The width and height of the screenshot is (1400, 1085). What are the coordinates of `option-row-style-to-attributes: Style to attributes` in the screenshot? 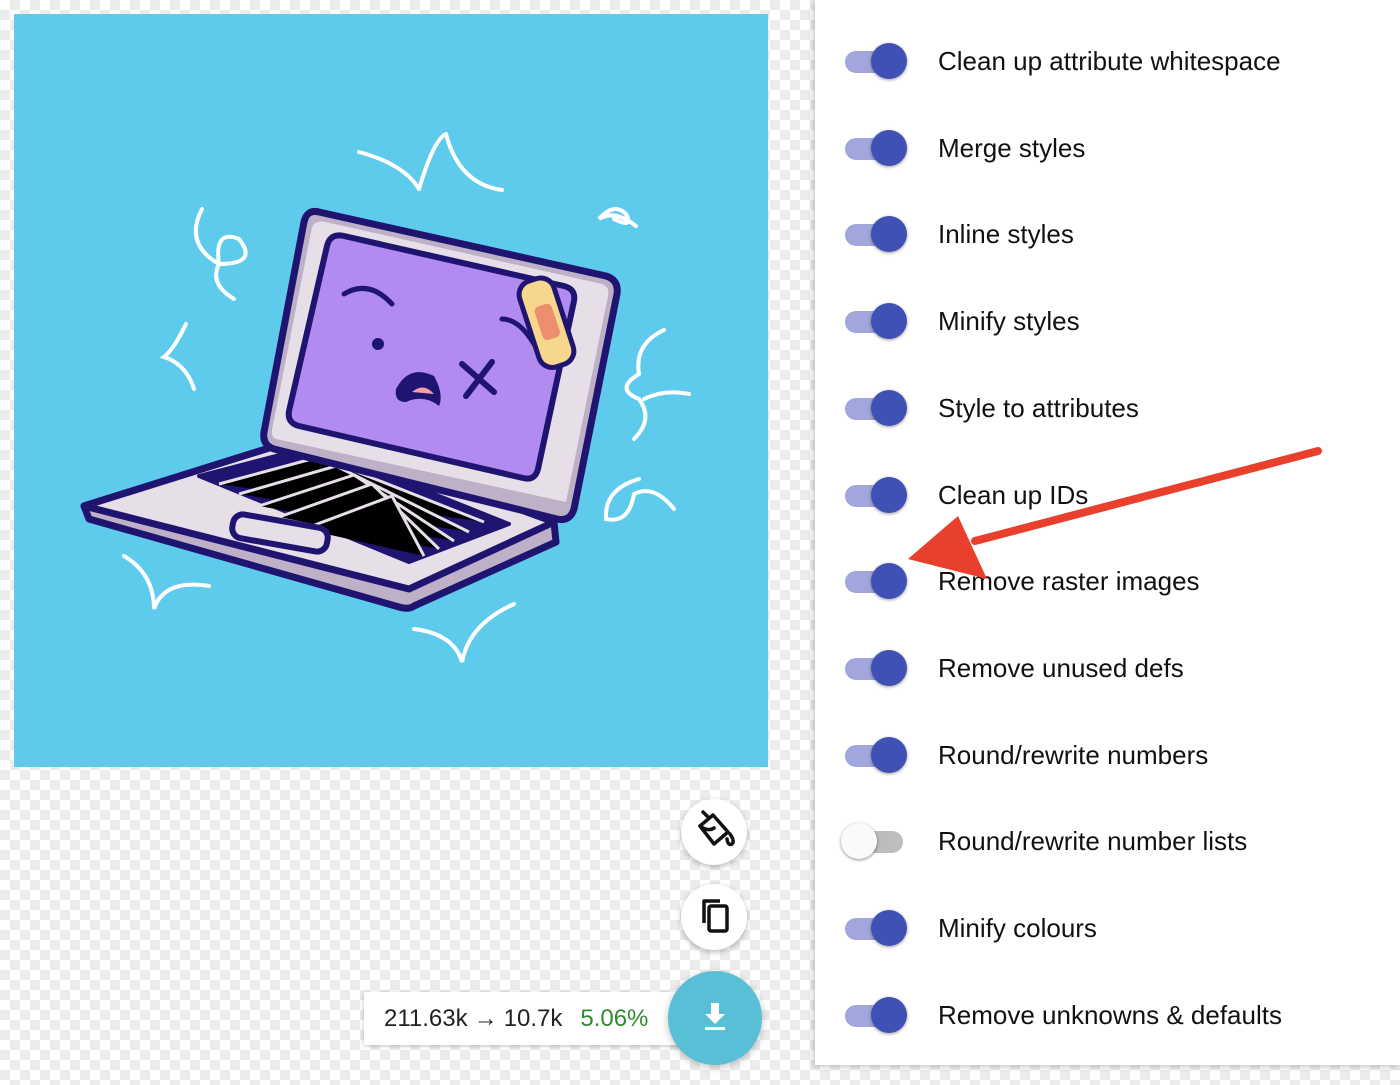 It's located at (1107, 408).